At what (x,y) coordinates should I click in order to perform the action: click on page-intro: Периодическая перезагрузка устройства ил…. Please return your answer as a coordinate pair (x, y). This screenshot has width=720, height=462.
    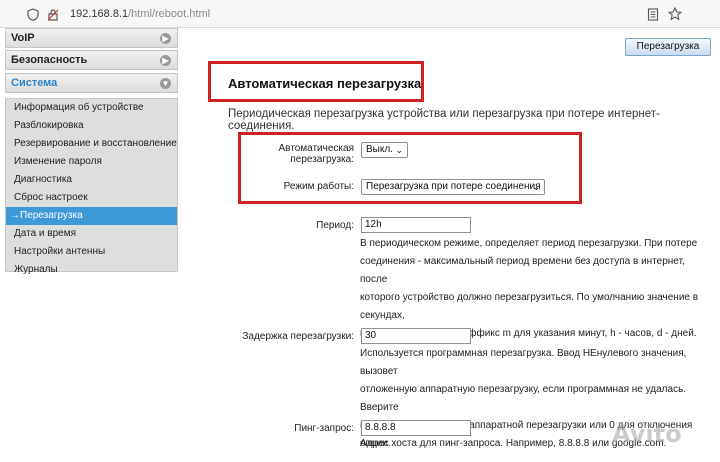
    Looking at the image, I should click on (444, 120).